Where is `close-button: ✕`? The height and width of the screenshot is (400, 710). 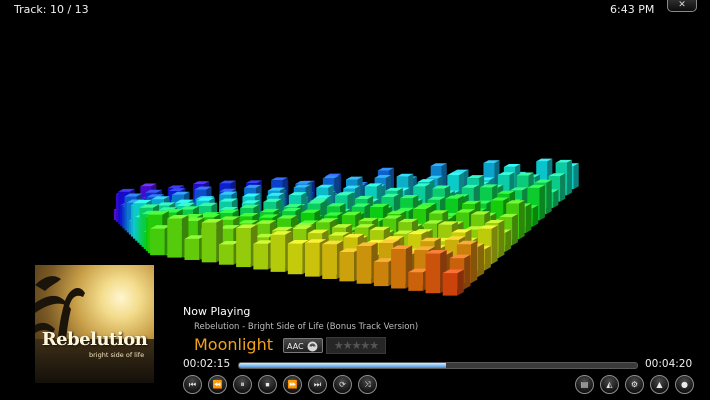 close-button: ✕ is located at coordinates (682, 6).